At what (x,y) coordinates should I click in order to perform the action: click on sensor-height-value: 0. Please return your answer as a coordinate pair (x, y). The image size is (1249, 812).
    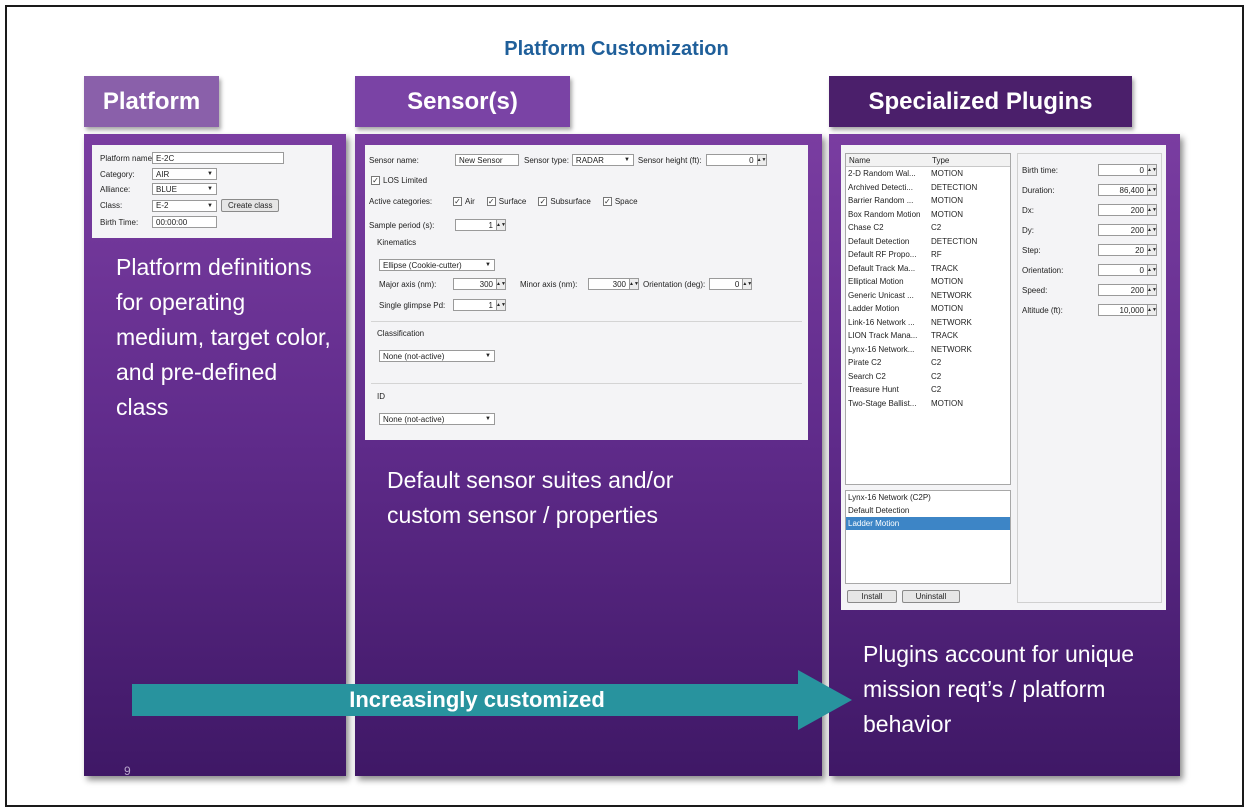
    Looking at the image, I should click on (731, 160).